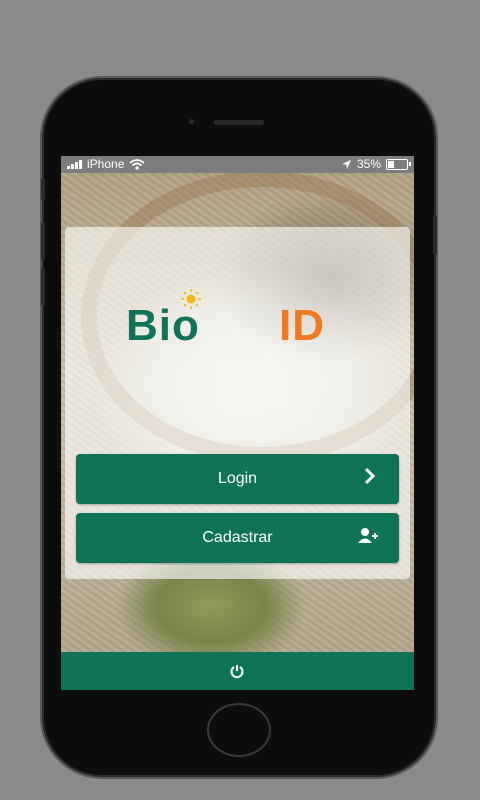  Describe the element at coordinates (106, 164) in the screenshot. I see `carrier-label: iPhone` at that location.